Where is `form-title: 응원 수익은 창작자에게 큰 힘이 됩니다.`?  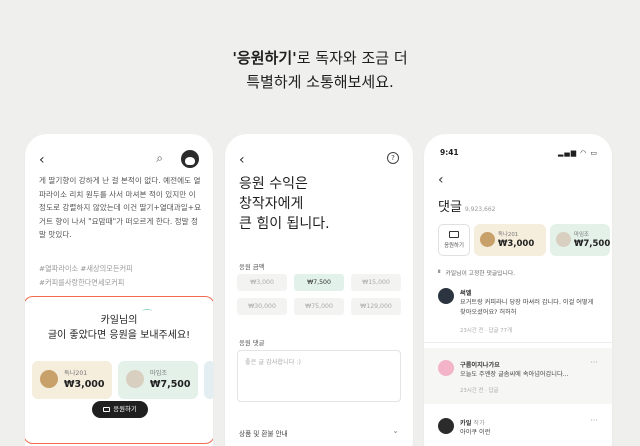 form-title: 응원 수익은 창작자에게 큰 힘이 됩니다. is located at coordinates (284, 204).